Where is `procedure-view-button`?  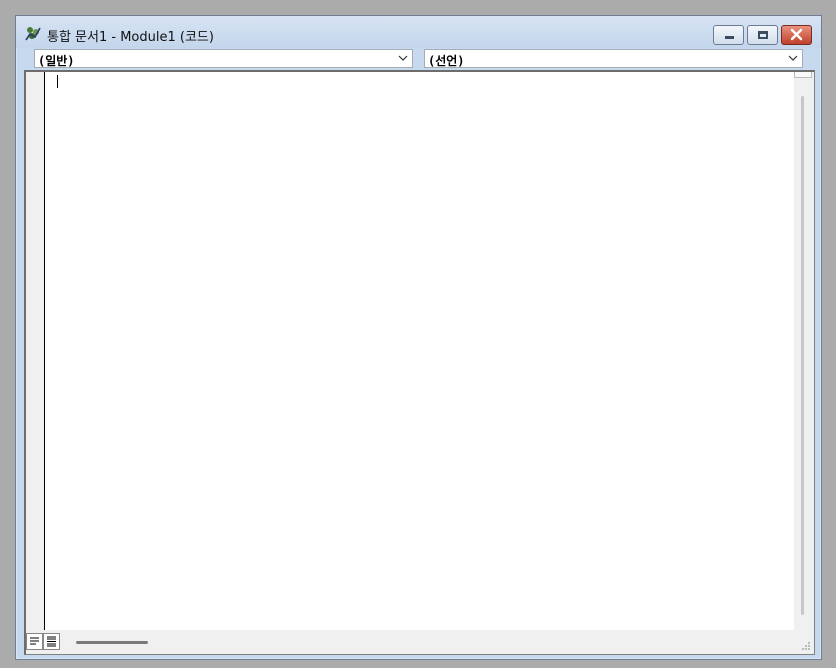
procedure-view-button is located at coordinates (34, 641).